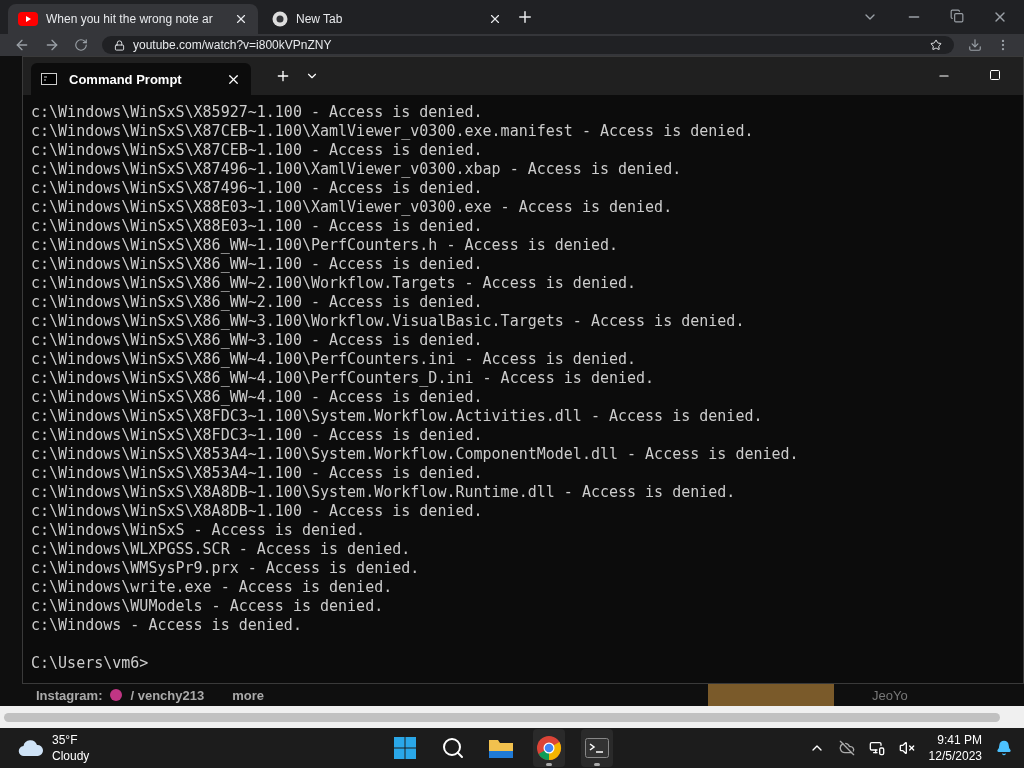 The width and height of the screenshot is (1024, 768). Describe the element at coordinates (257, 397) in the screenshot. I see `output-line: c:\Windows\WinSxS\X86_WW~4.100 - Access is denied.` at that location.